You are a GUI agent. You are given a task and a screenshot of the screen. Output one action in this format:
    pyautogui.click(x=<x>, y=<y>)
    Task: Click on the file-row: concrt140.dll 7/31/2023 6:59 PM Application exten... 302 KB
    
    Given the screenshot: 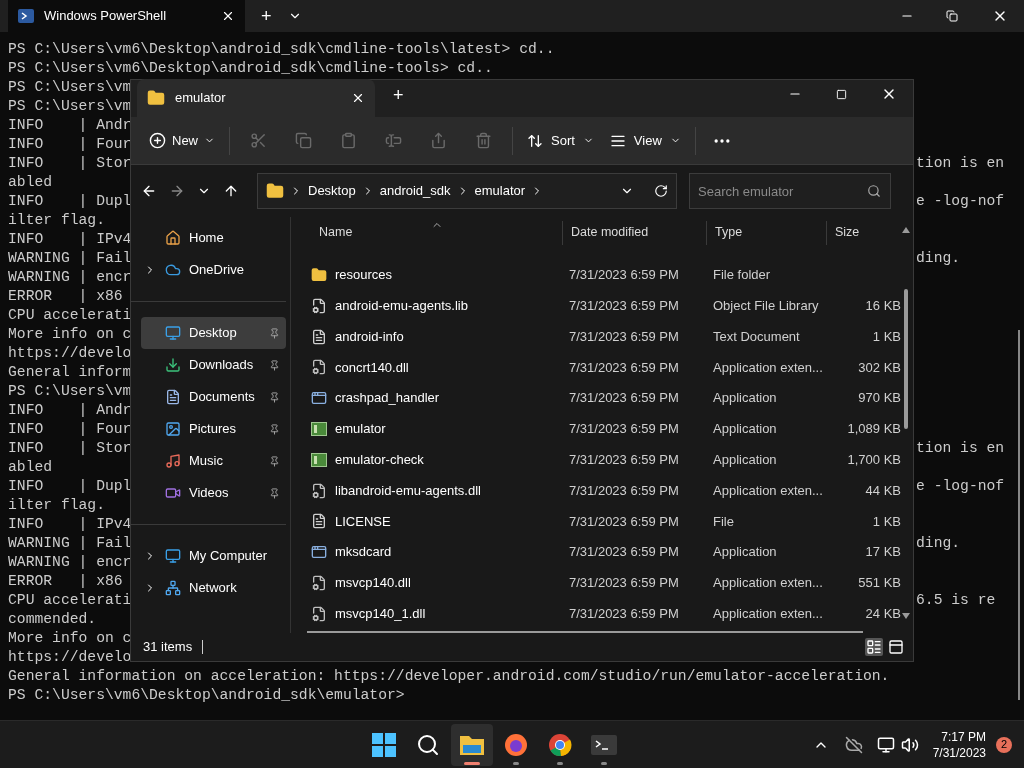 What is the action you would take?
    pyautogui.click(x=602, y=367)
    